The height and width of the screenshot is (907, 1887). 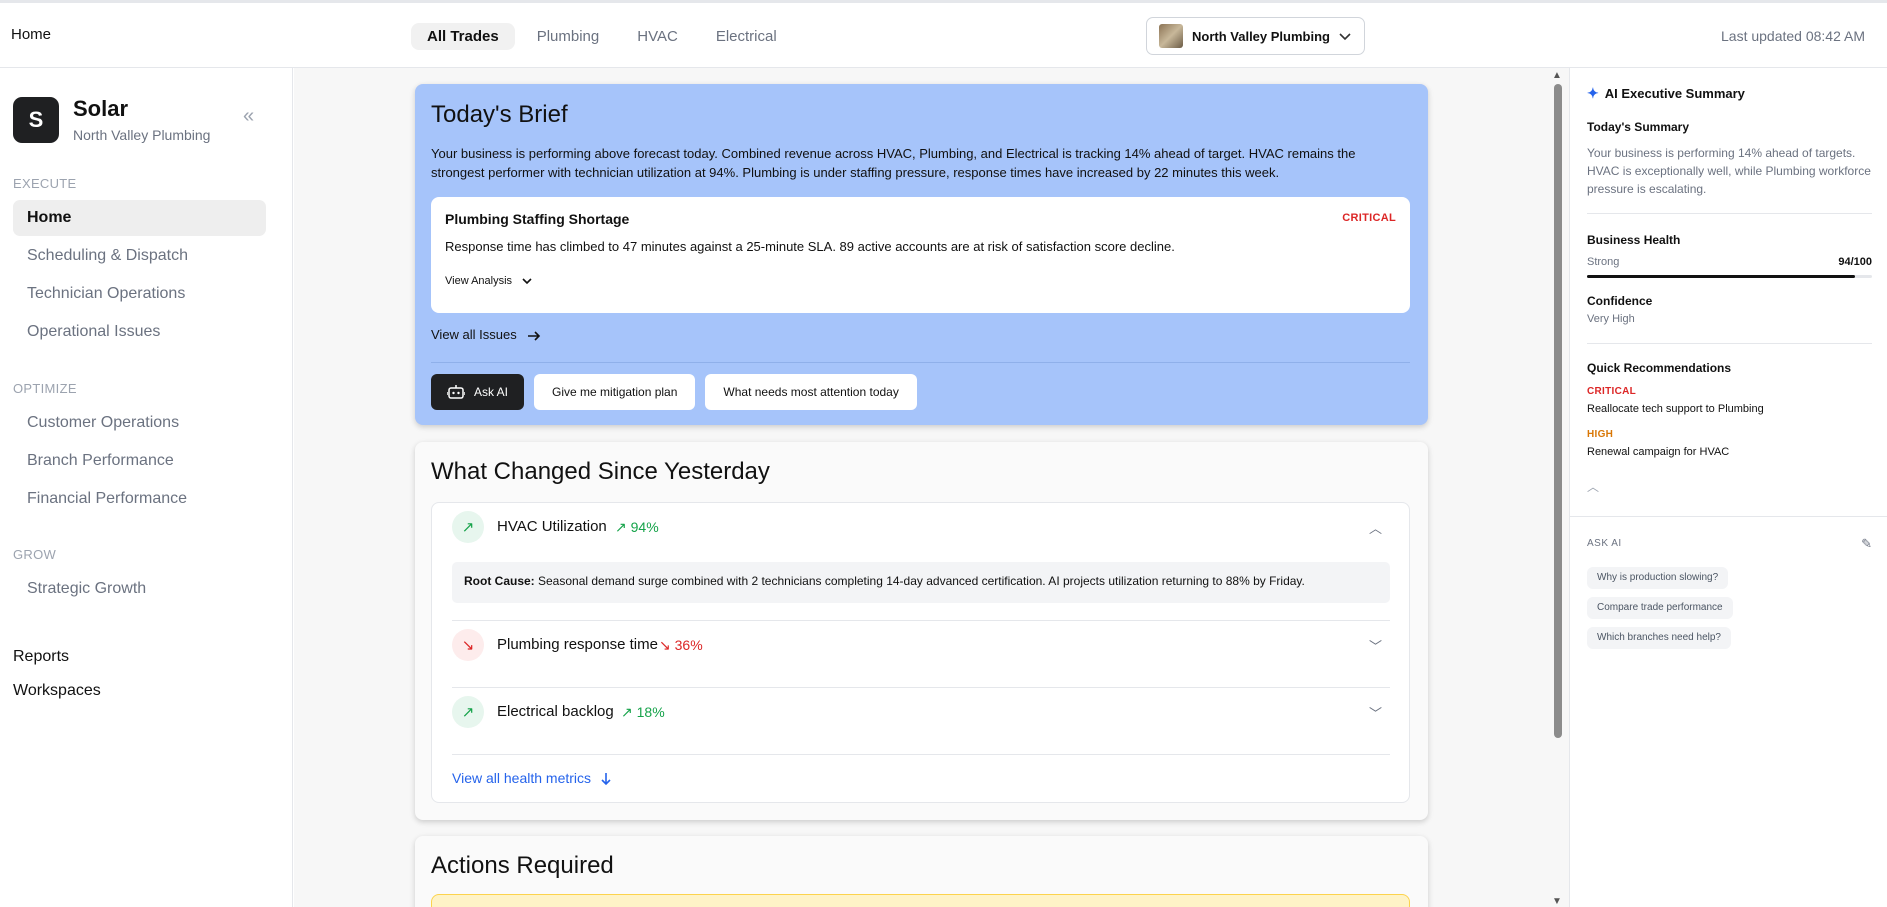 I want to click on critical-badge: CRITICAL, so click(x=1369, y=218).